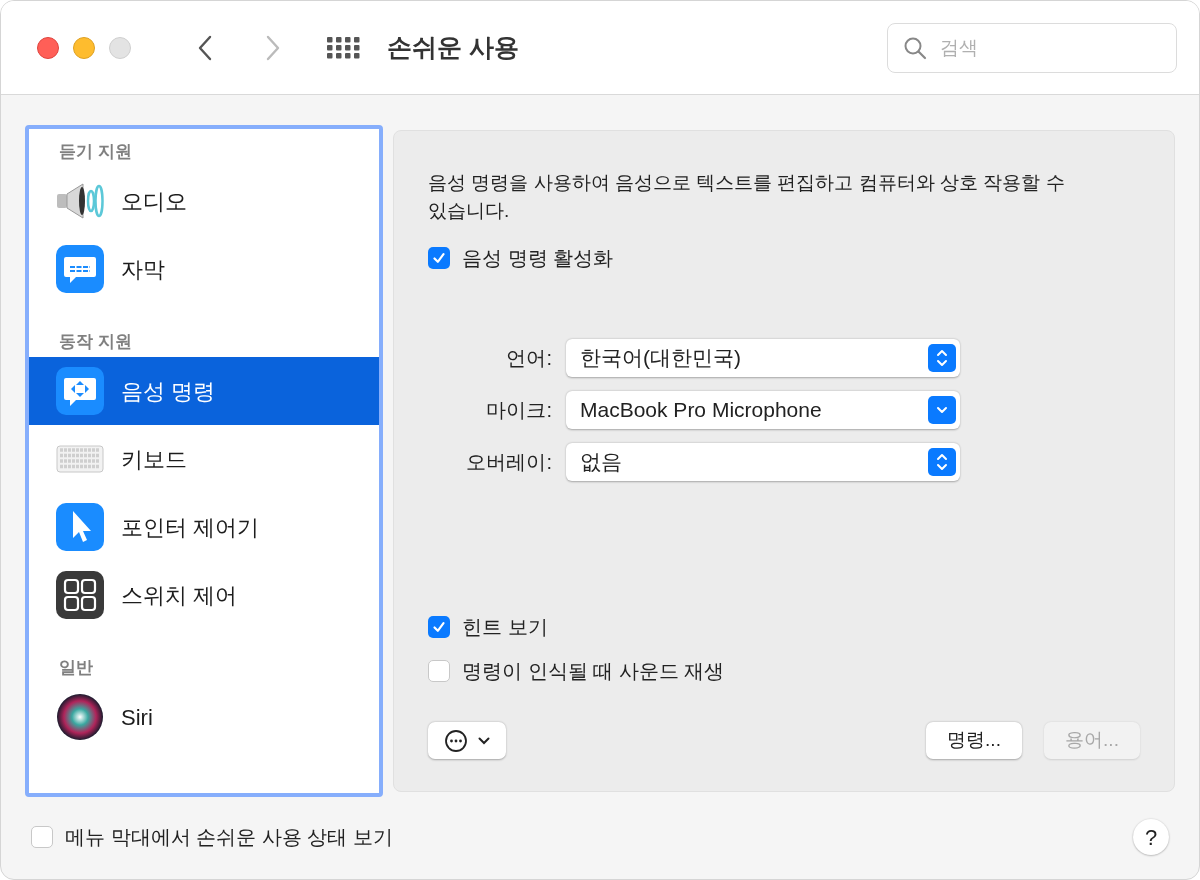 This screenshot has width=1200, height=880. Describe the element at coordinates (528, 358) in the screenshot. I see `field-label: 언어:` at that location.